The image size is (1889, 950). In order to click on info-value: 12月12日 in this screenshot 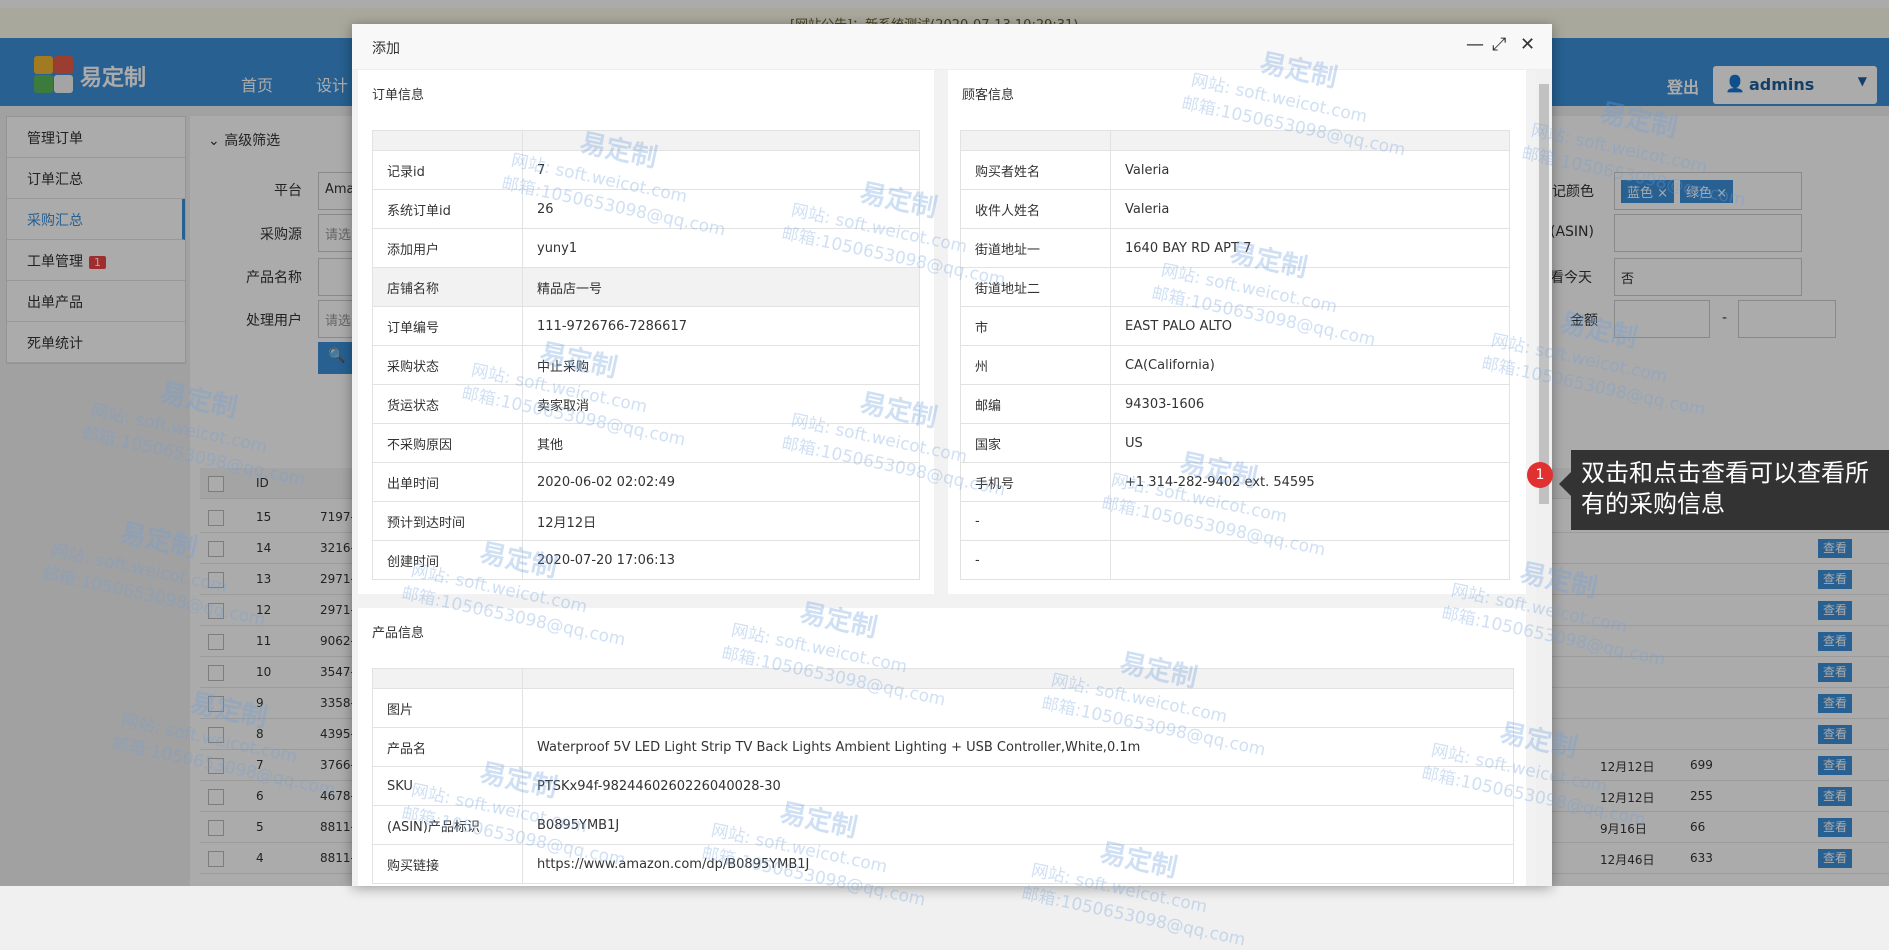, I will do `click(721, 521)`.